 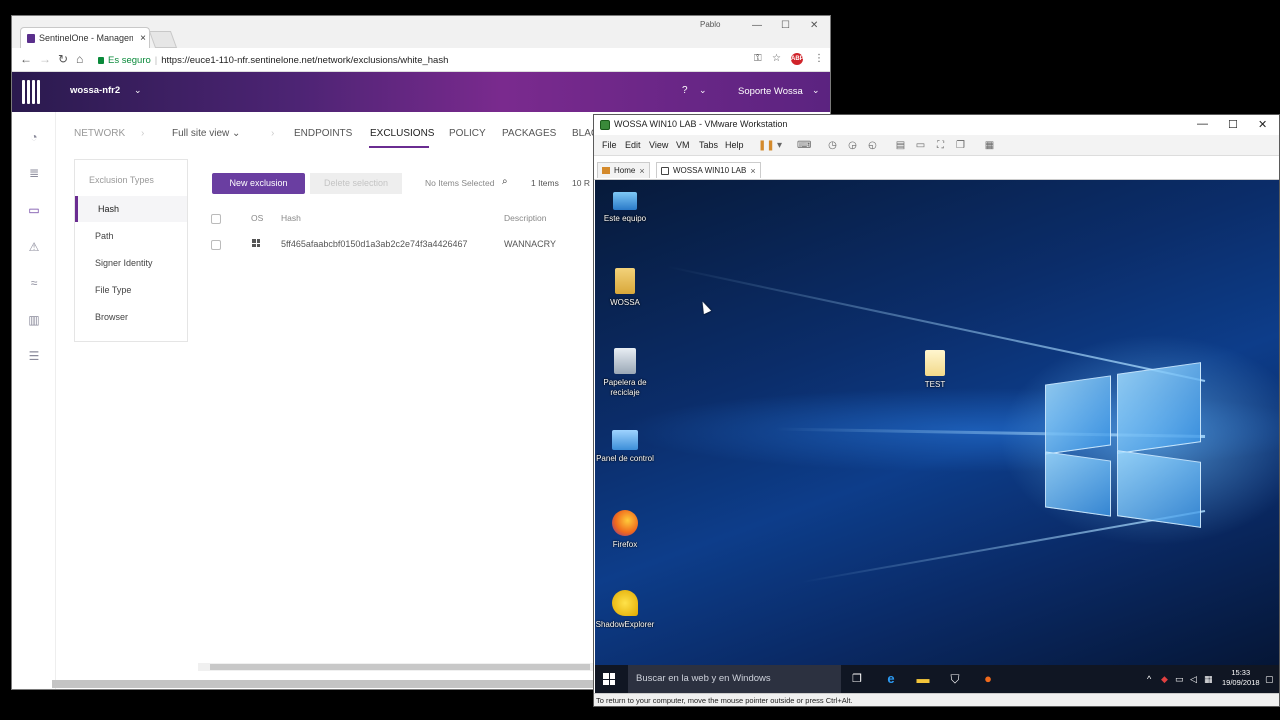 I want to click on revert-snapshot-icon: ◶, so click(x=852, y=145).